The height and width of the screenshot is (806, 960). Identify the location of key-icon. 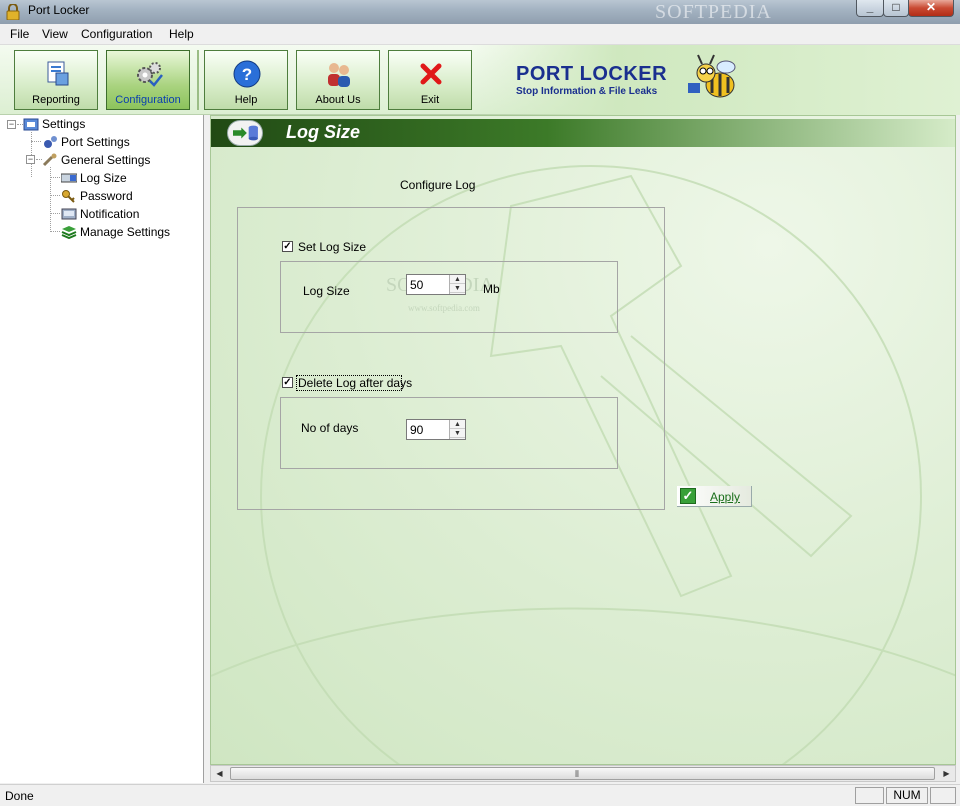
(68, 196).